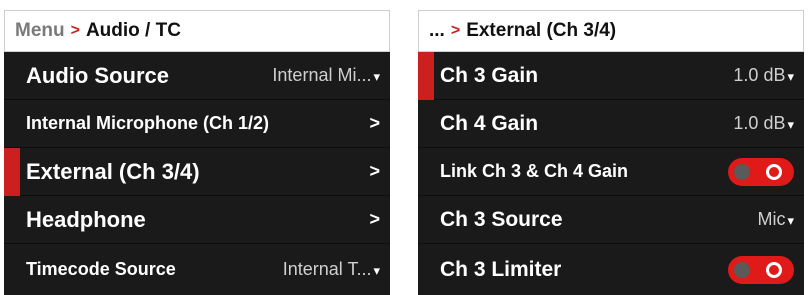  I want to click on breadcrumb: Menu > Audio / TC, so click(197, 31).